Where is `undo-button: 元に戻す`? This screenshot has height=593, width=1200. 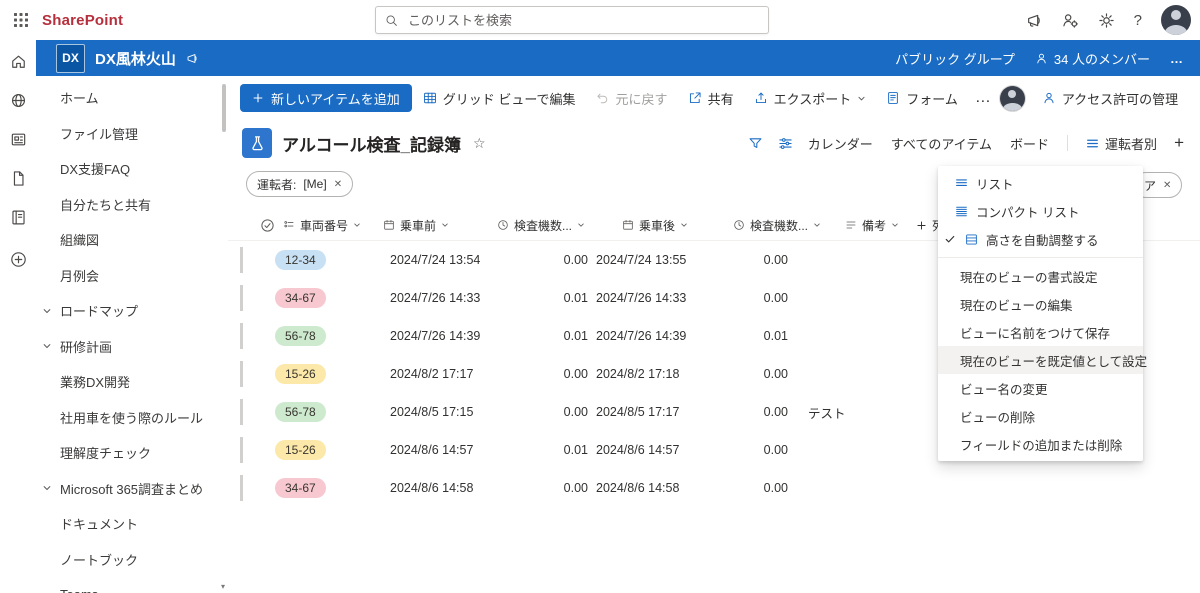
undo-button: 元に戻す is located at coordinates (632, 98).